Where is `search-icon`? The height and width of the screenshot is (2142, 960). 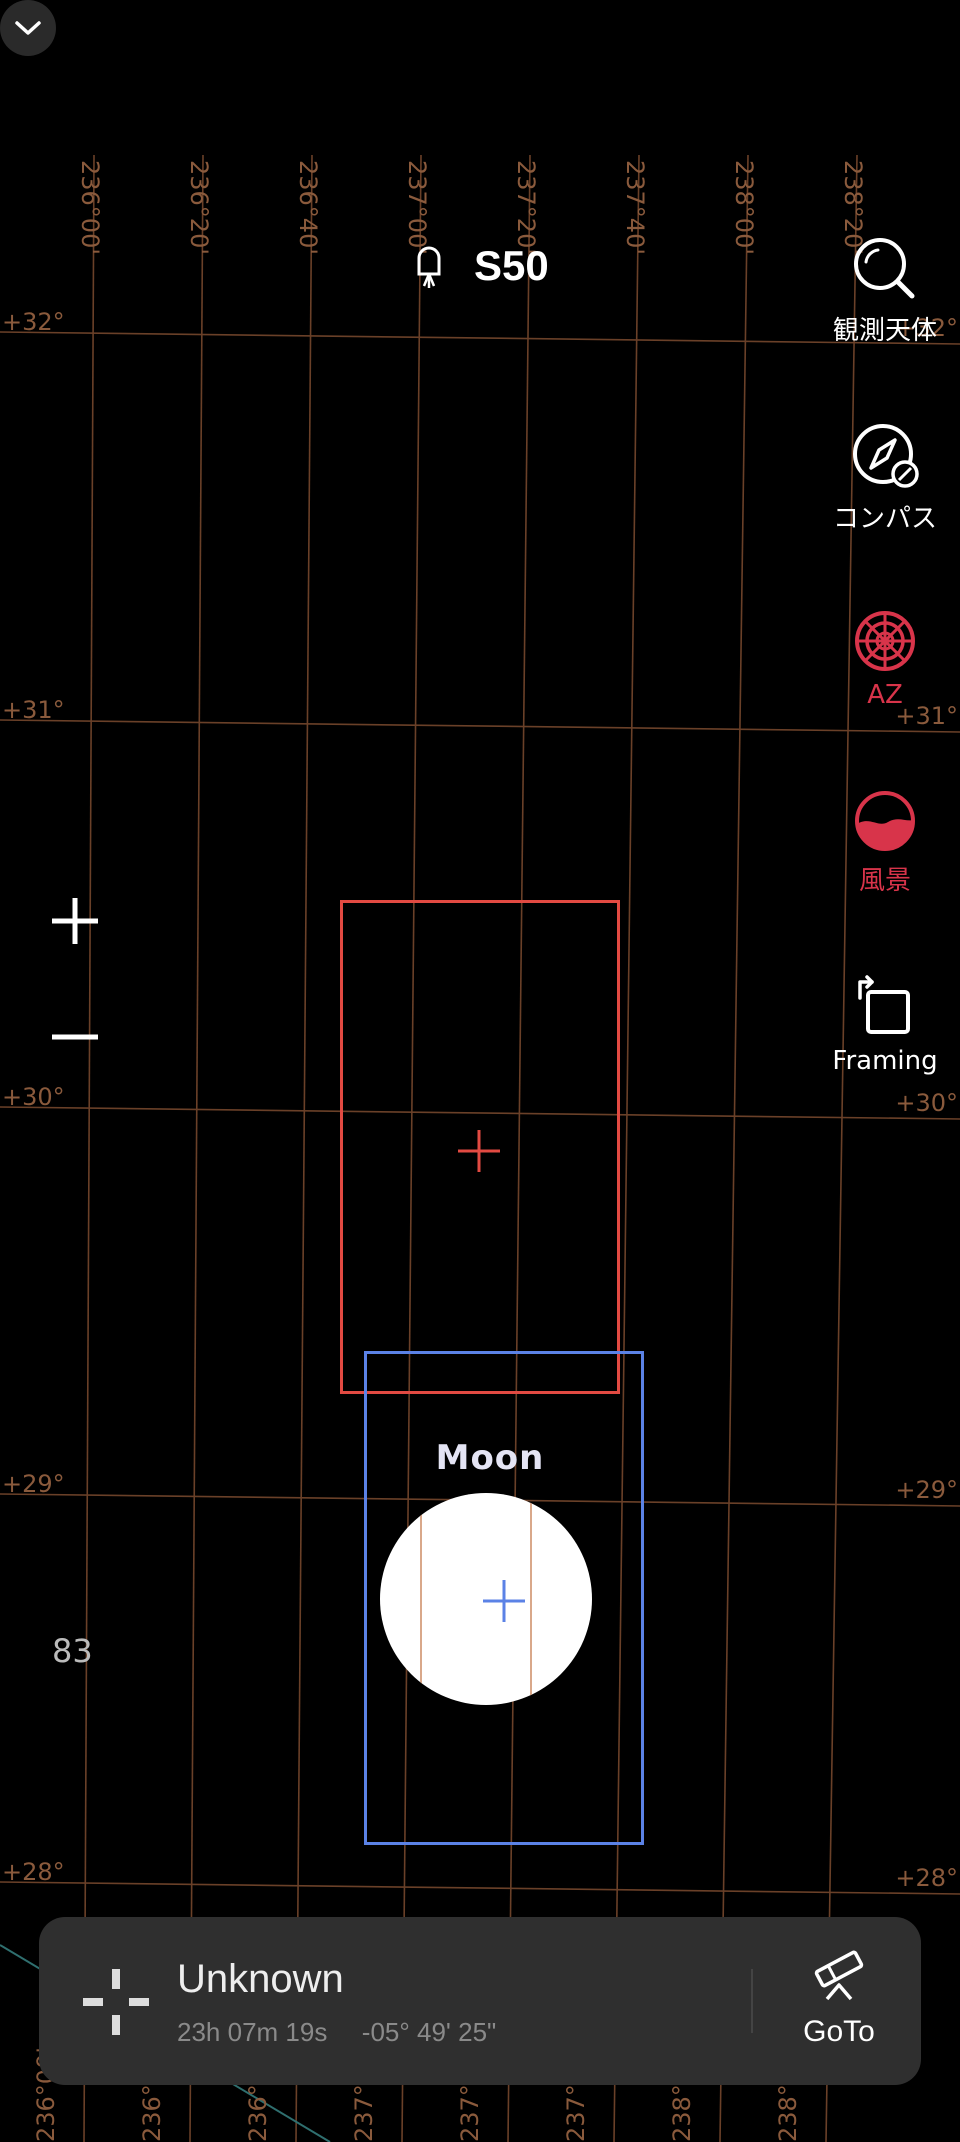 search-icon is located at coordinates (884, 268).